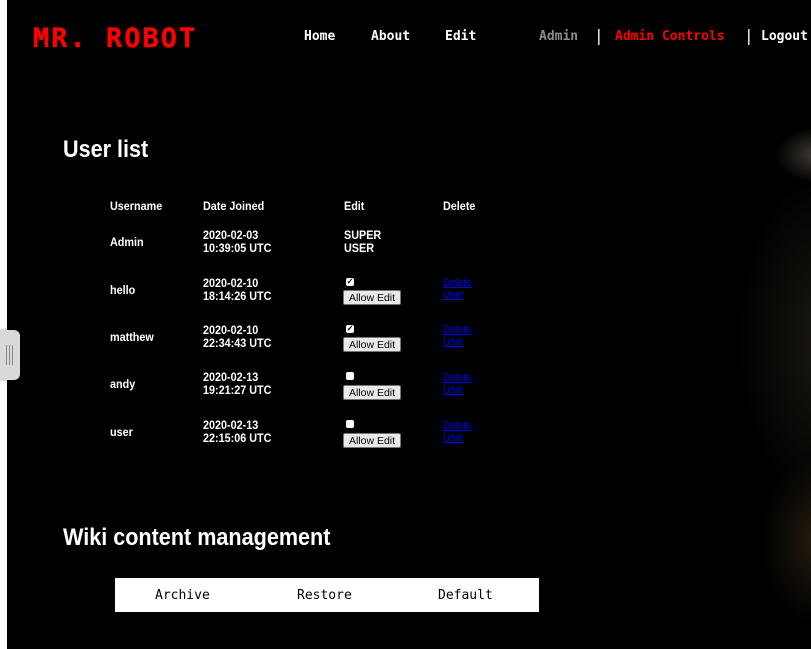 This screenshot has width=811, height=649. Describe the element at coordinates (136, 206) in the screenshot. I see `column-header-username: Username` at that location.